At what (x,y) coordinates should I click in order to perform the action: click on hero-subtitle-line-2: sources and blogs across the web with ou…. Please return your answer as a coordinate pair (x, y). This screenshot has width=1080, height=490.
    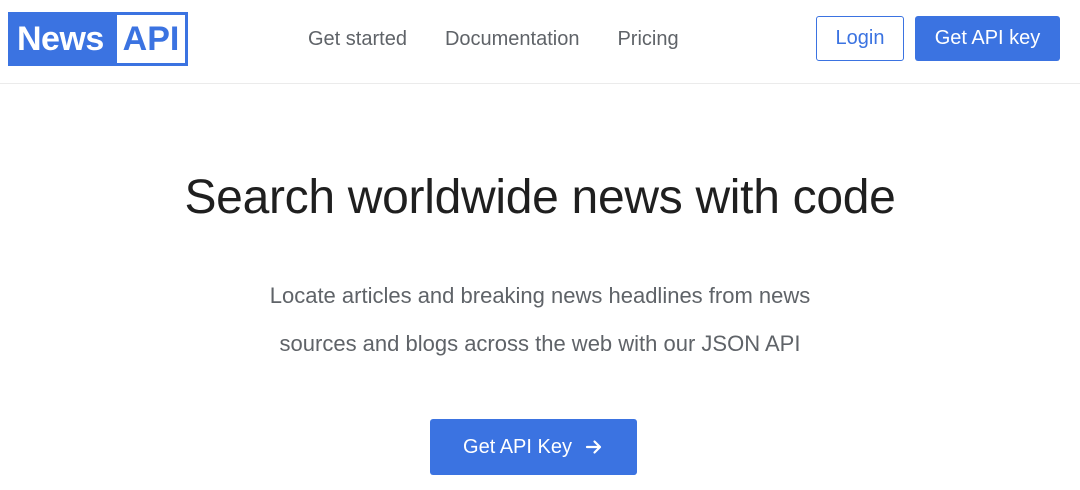
    Looking at the image, I should click on (540, 343).